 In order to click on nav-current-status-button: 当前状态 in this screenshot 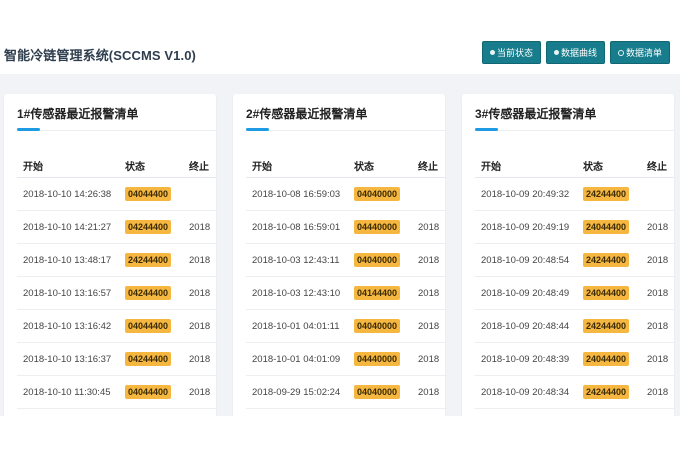, I will do `click(511, 52)`.